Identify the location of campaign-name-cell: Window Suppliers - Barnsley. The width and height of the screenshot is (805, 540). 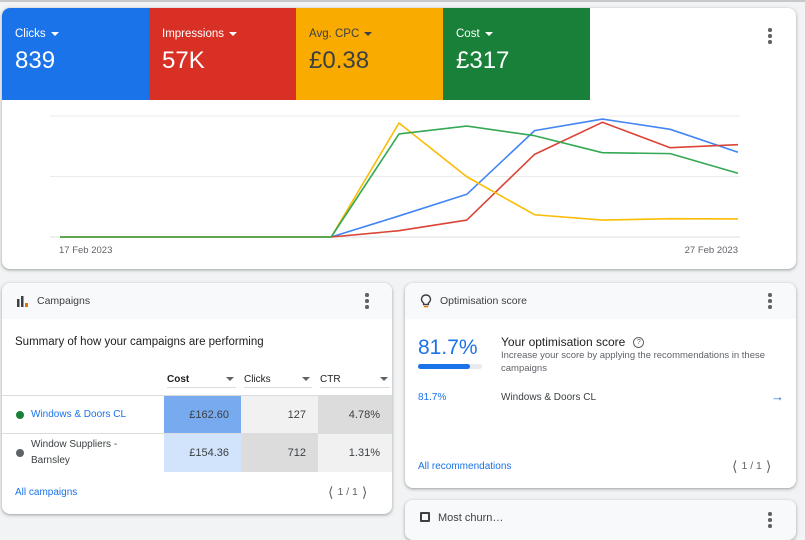
(83, 453).